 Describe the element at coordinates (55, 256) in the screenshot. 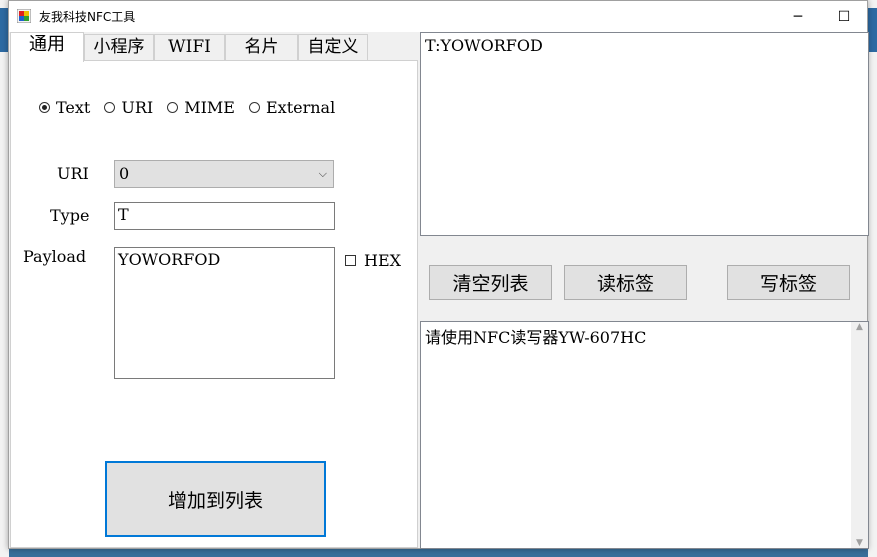

I see `payload-label: Payload` at that location.